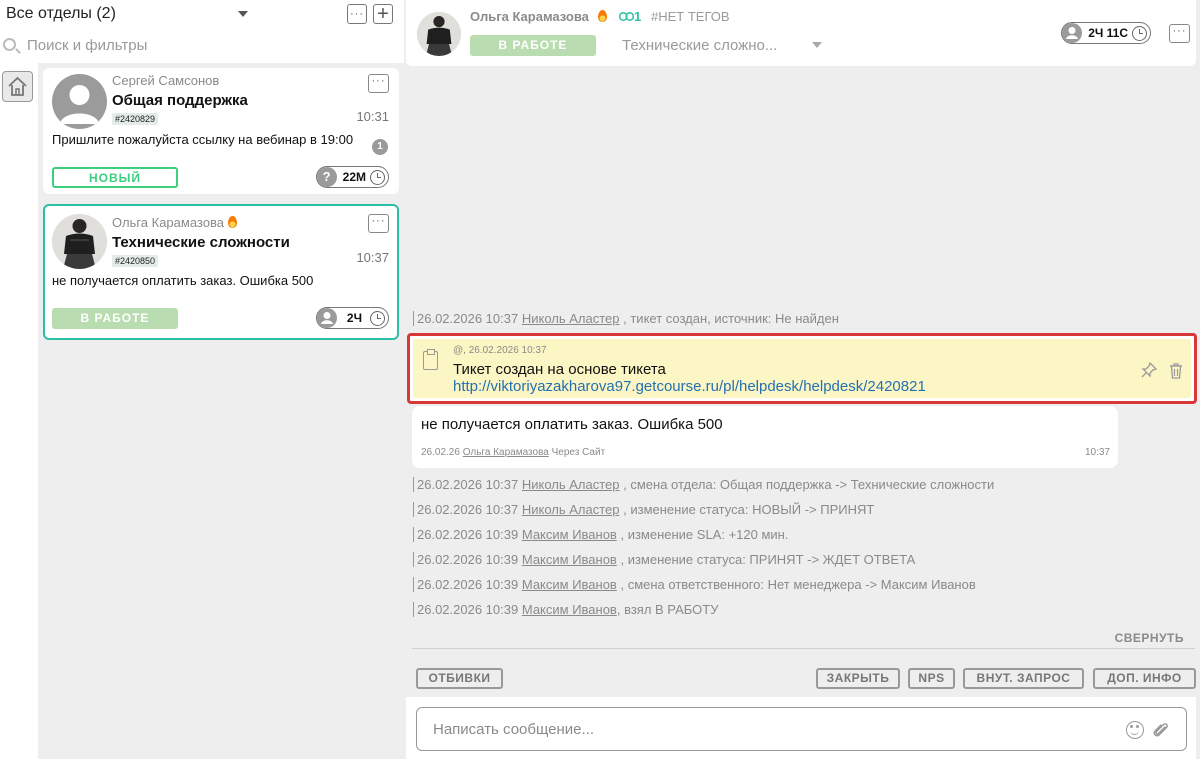  What do you see at coordinates (202, 15) in the screenshot?
I see `department-selector-row: Все отделы (2) ··· +` at bounding box center [202, 15].